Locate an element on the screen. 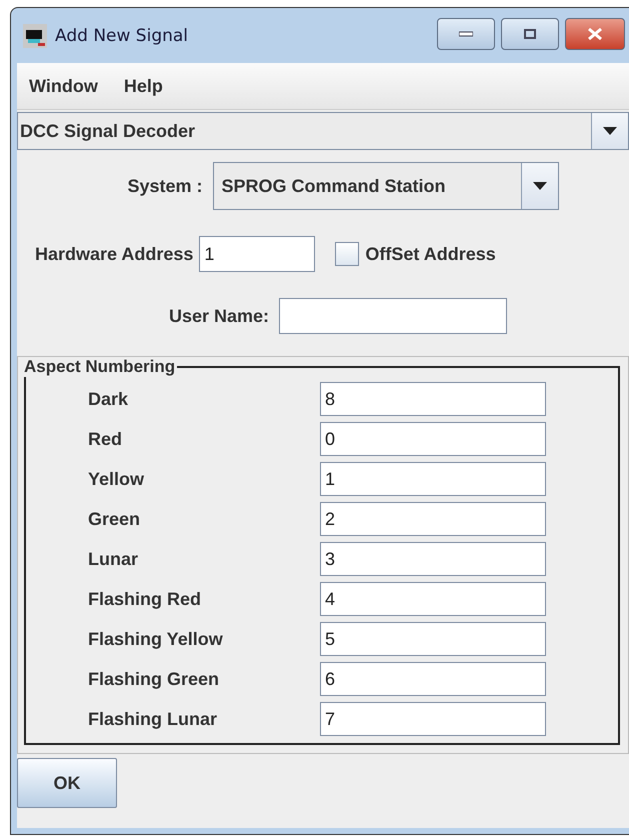  aspect-number-field: 4 is located at coordinates (433, 599).